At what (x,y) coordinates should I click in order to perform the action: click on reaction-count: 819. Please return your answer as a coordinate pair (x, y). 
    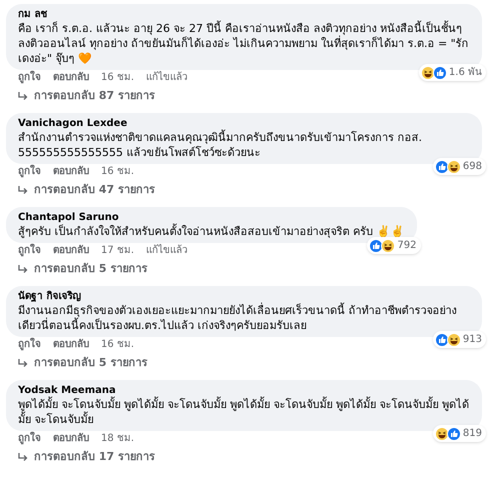
    Looking at the image, I should click on (472, 434).